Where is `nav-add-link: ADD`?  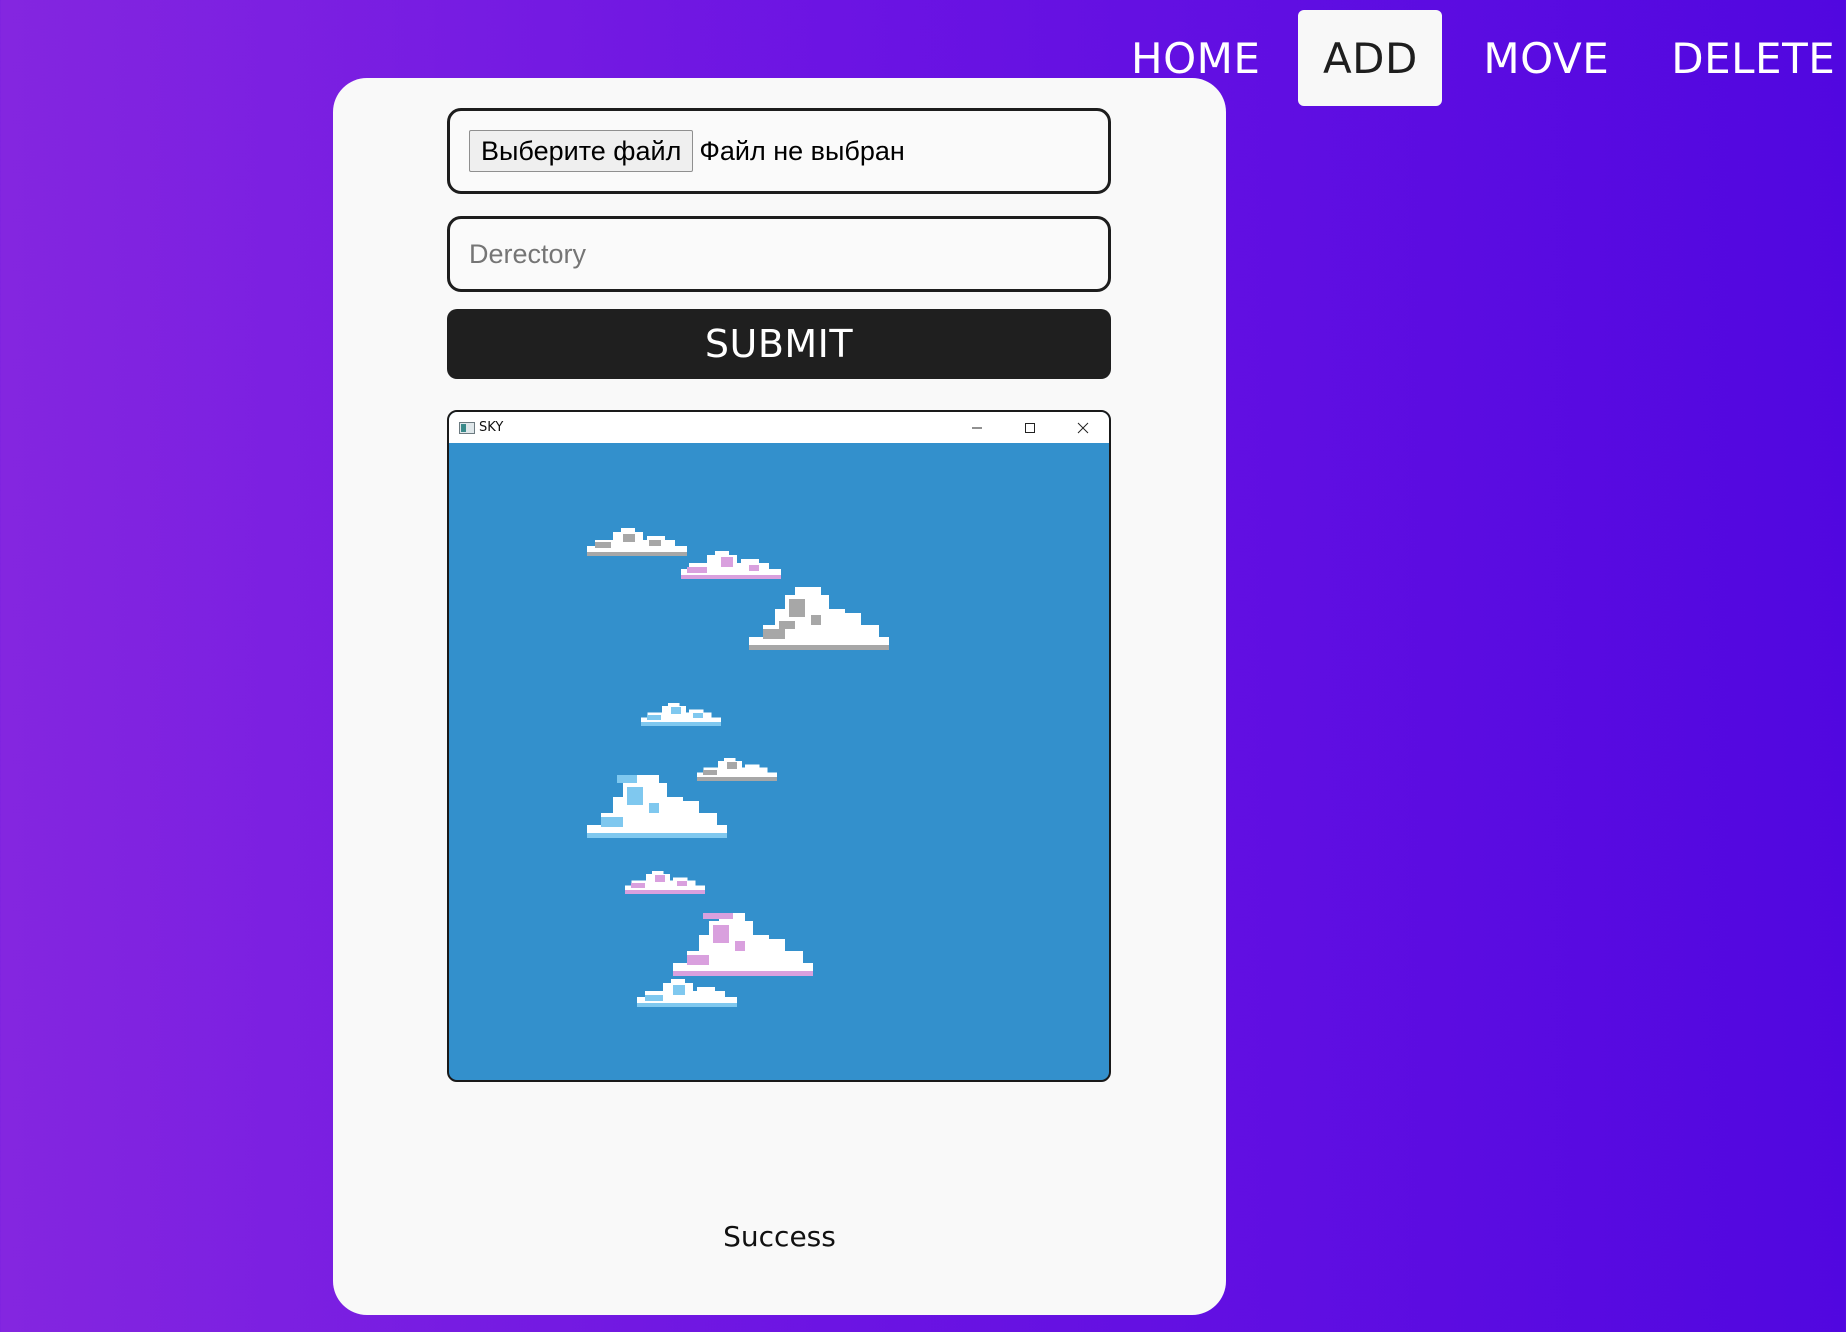 nav-add-link: ADD is located at coordinates (1370, 58).